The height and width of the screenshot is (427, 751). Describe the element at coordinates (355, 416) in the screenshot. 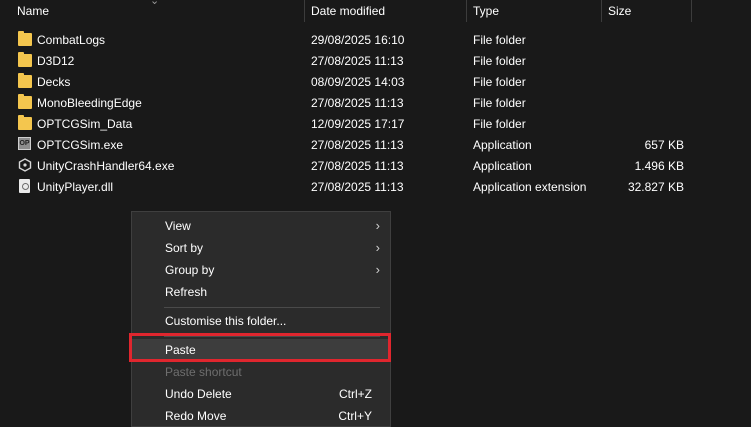

I see `menu-item-shortcut: Ctrl+Y` at that location.